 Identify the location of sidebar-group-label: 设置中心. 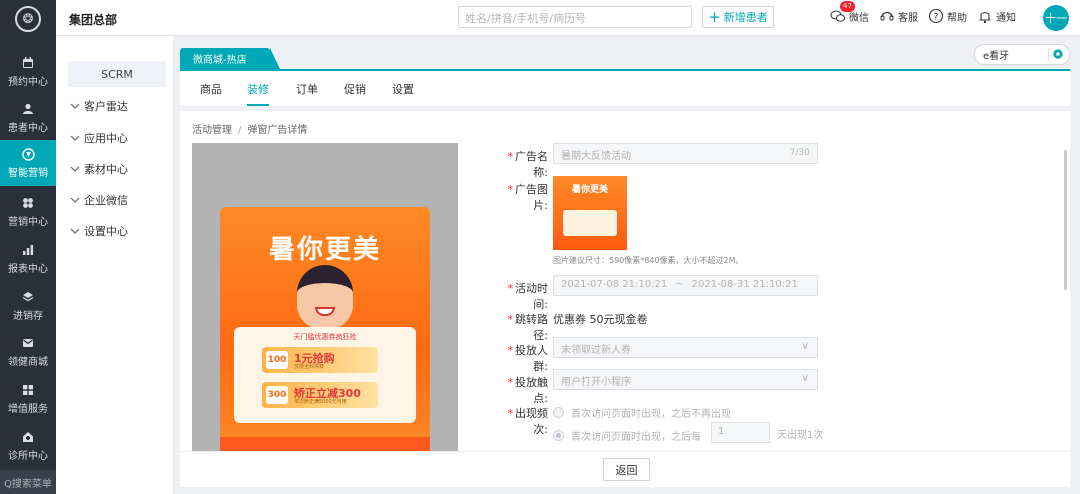
(106, 231).